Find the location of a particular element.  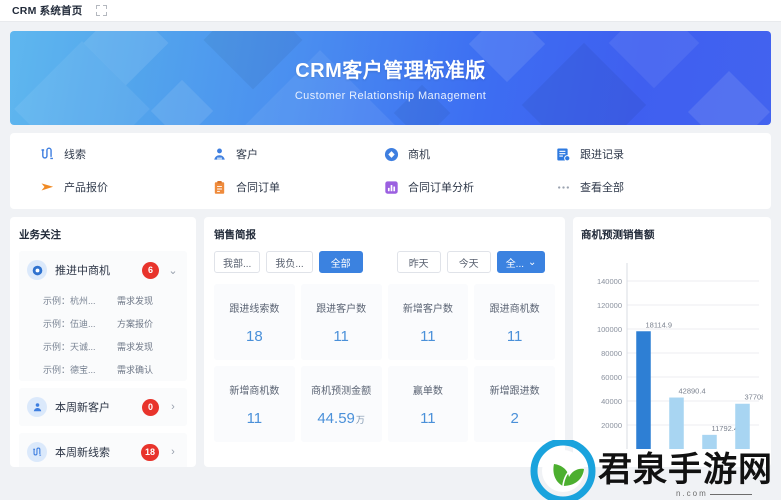

forecast-chart-title: 商机预测销售额 is located at coordinates (618, 235).